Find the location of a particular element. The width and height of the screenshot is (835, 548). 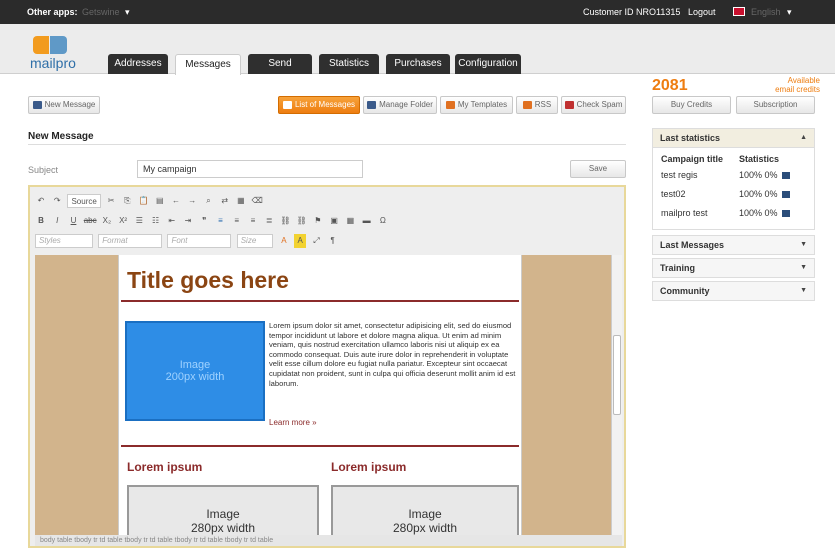

cut-icon: ✂ is located at coordinates (111, 201).